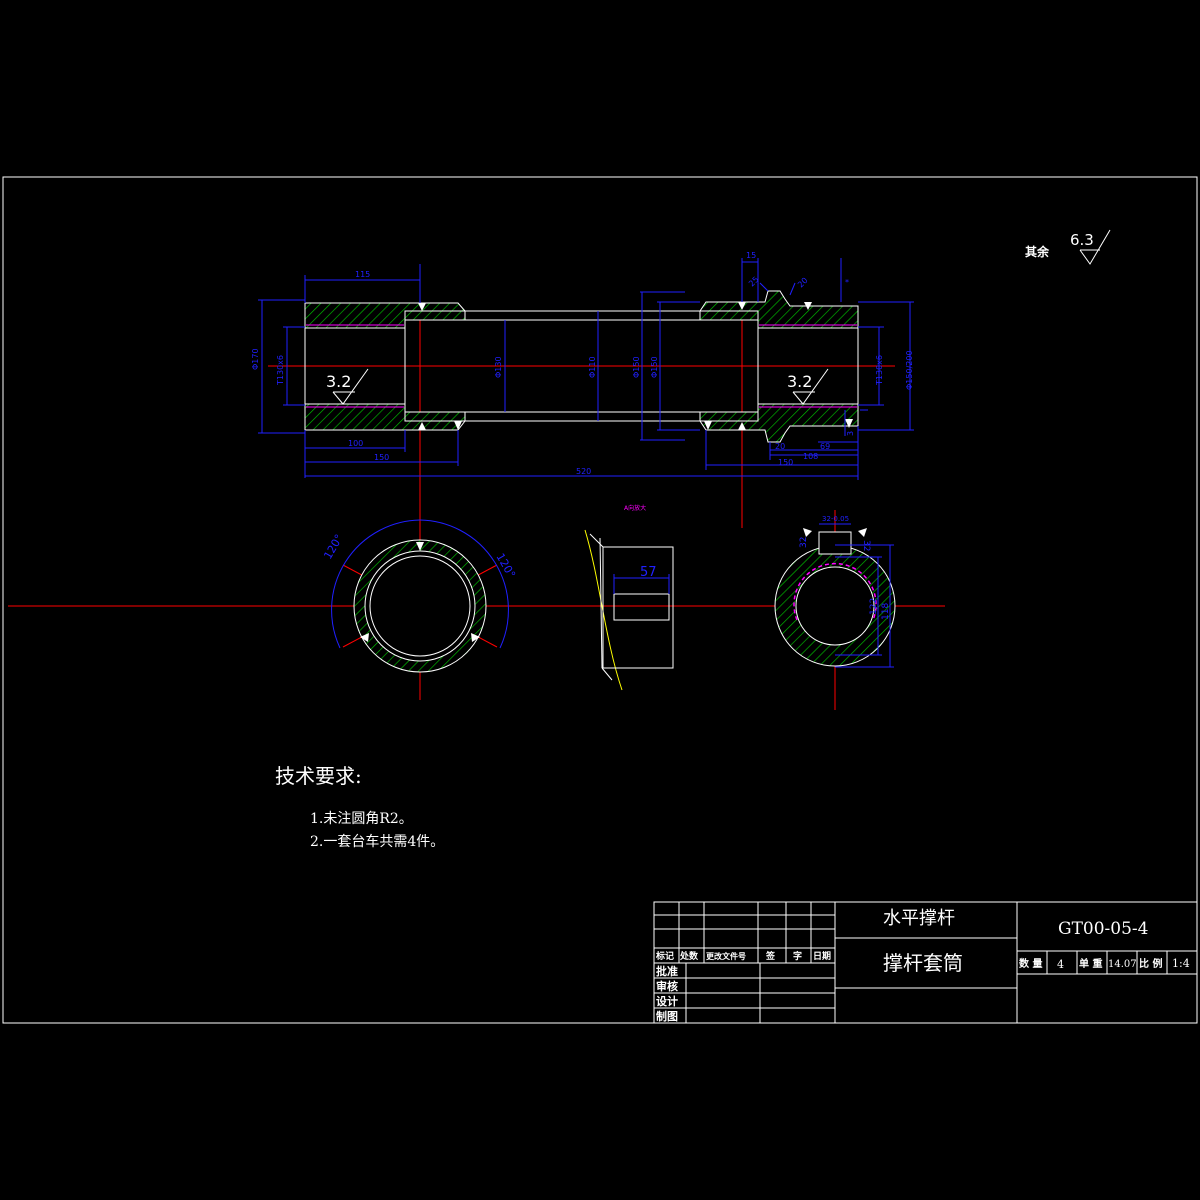 Image resolution: width=1200 pixels, height=1200 pixels. I want to click on right-wall-top, so click(779, 309).